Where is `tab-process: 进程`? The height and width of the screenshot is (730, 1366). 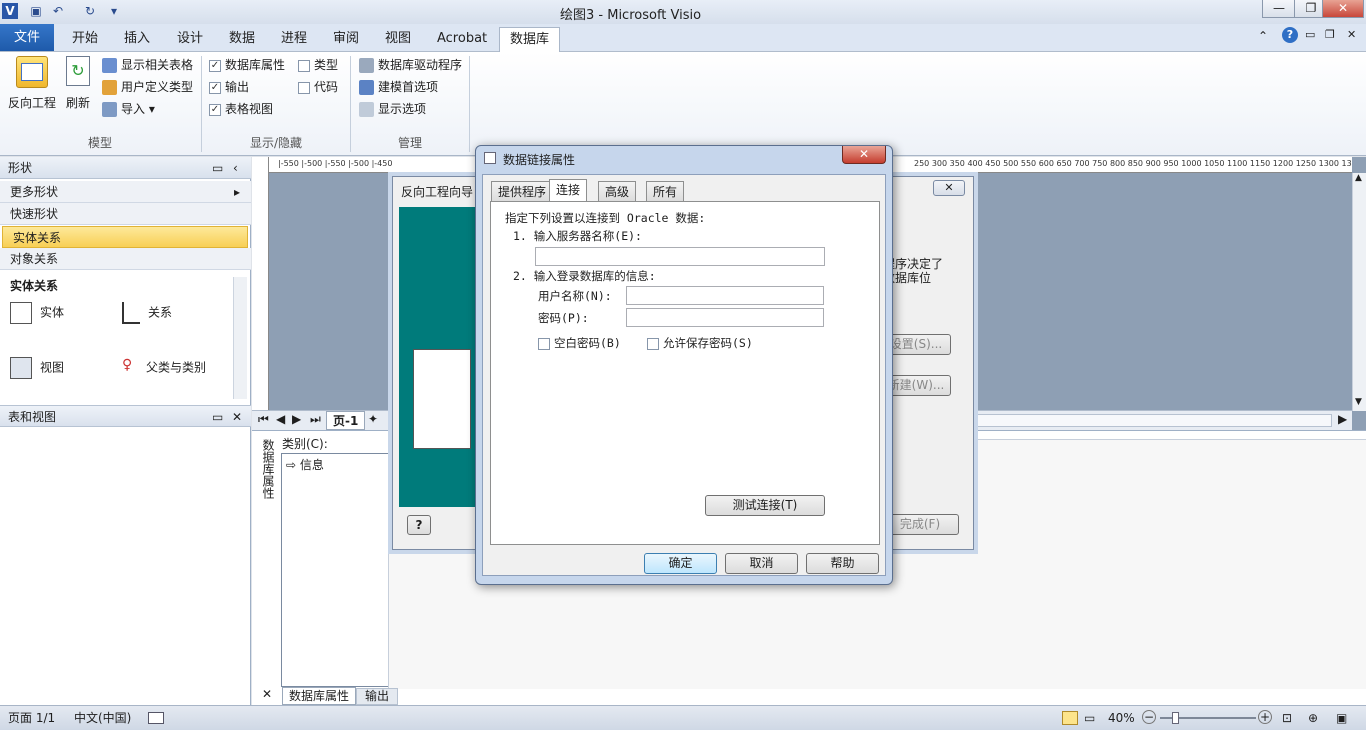
tab-process: 进程 is located at coordinates (294, 39).